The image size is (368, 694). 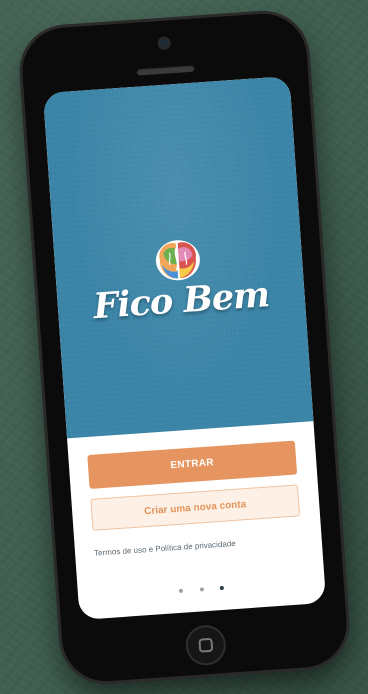 I want to click on page-dot-3-active, so click(x=221, y=588).